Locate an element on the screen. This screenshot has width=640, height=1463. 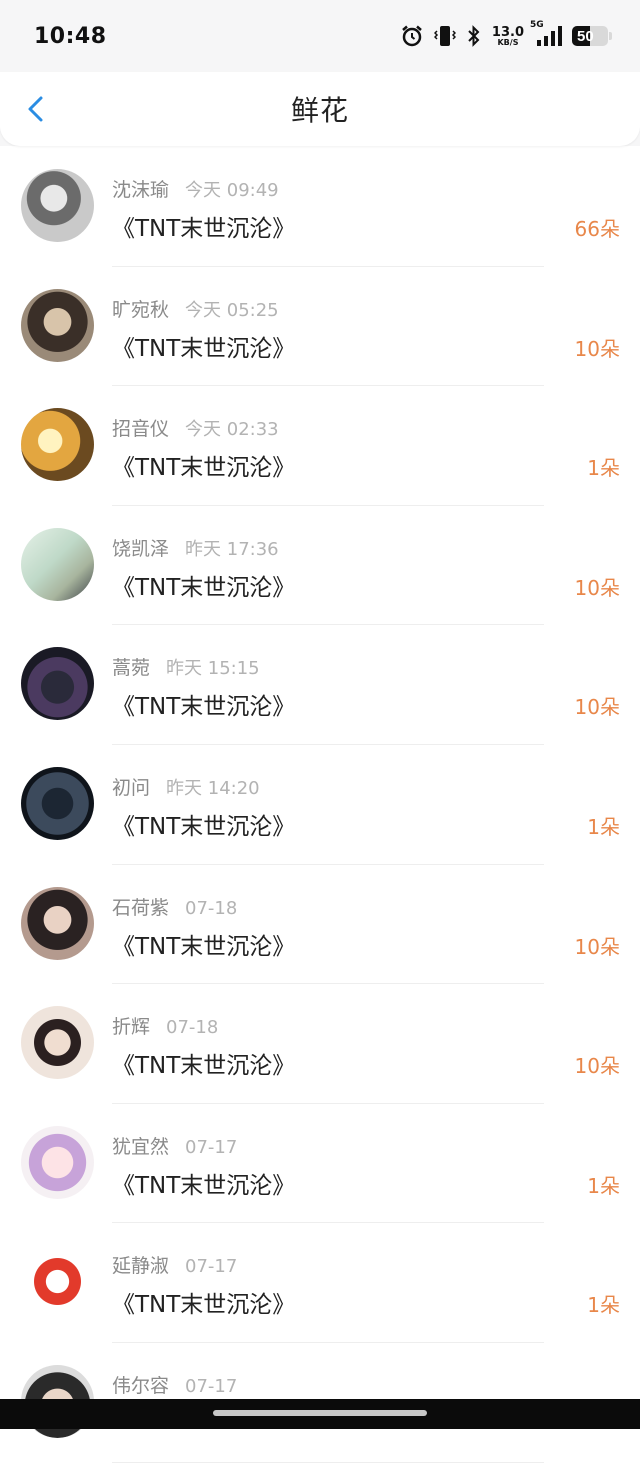
page-title: 鲜花 is located at coordinates (319, 110).